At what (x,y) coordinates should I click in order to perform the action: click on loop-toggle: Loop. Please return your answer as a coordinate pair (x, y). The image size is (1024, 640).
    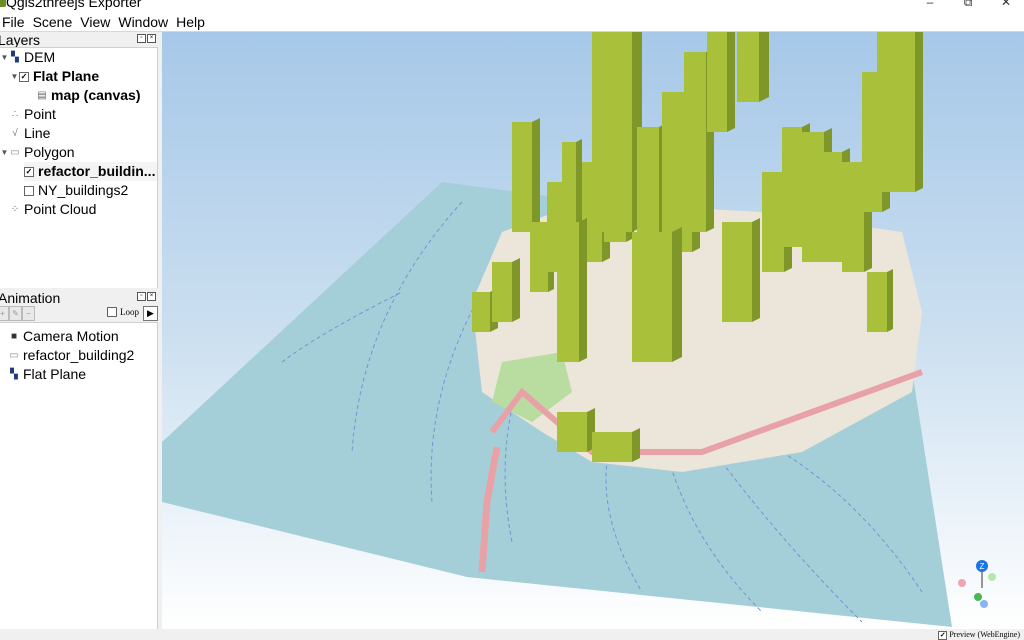
    Looking at the image, I should click on (123, 312).